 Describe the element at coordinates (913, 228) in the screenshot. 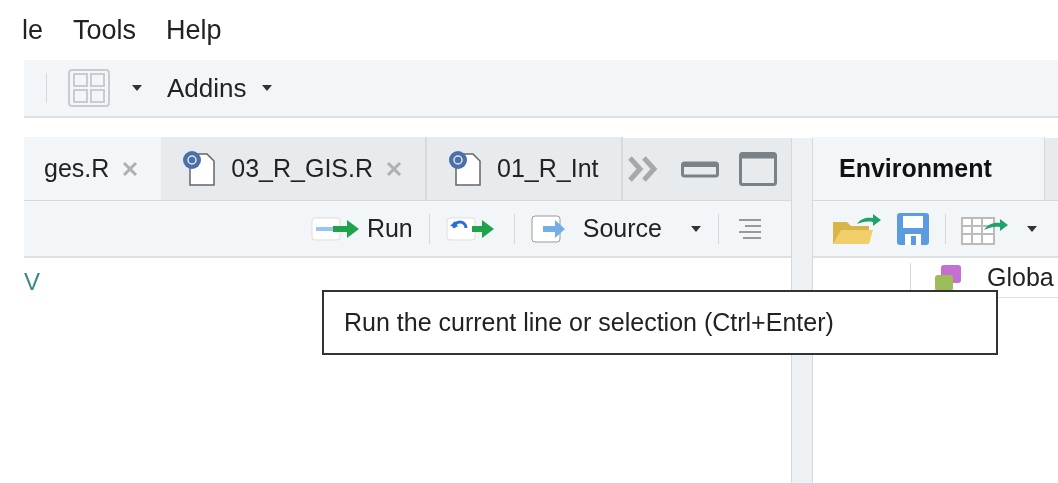

I see `save-icon` at that location.